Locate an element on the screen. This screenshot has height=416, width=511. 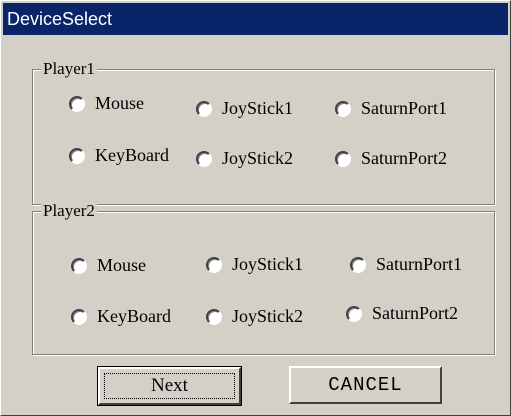
player1-radio-joystick1: JoyStick1 is located at coordinates (244, 108).